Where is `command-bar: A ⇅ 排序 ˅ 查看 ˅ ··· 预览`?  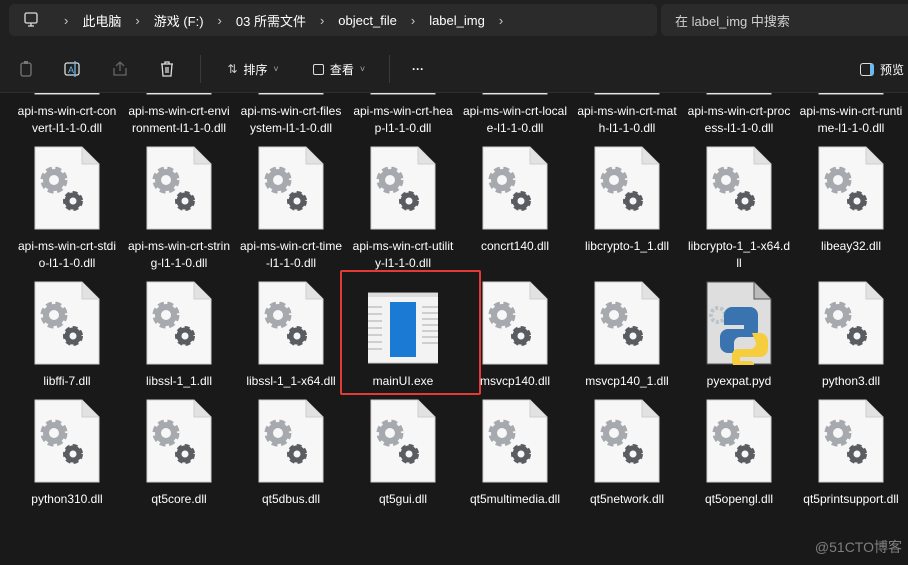 command-bar: A ⇅ 排序 ˅ 查看 ˅ ··· 预览 is located at coordinates (454, 69).